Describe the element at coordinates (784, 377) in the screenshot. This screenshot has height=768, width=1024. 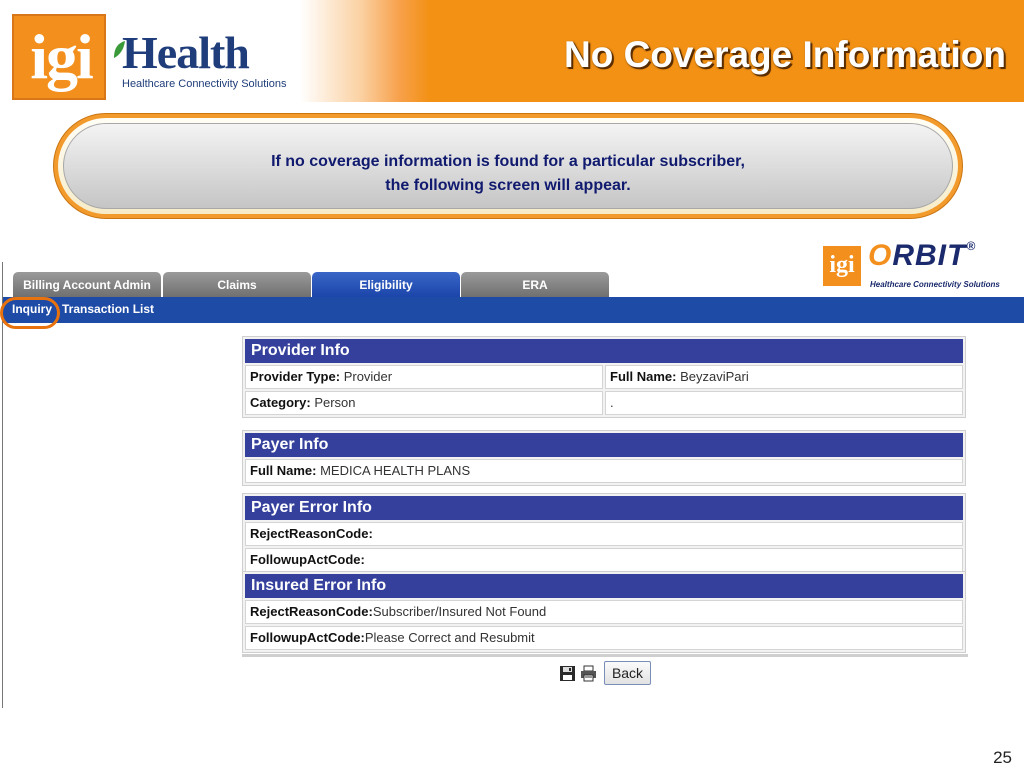
I see `provider-full-name-cell: Full Name: BeyzaviPari` at that location.